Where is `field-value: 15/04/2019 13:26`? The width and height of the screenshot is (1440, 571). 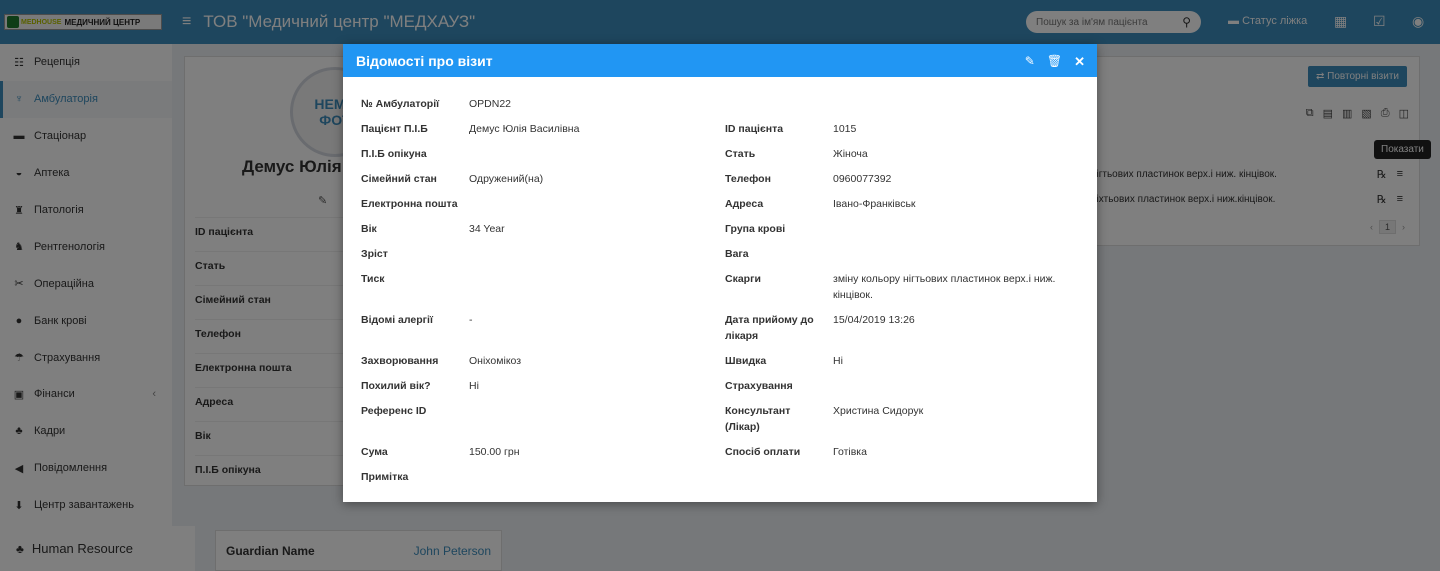
field-value: 15/04/2019 13:26 is located at coordinates (874, 320).